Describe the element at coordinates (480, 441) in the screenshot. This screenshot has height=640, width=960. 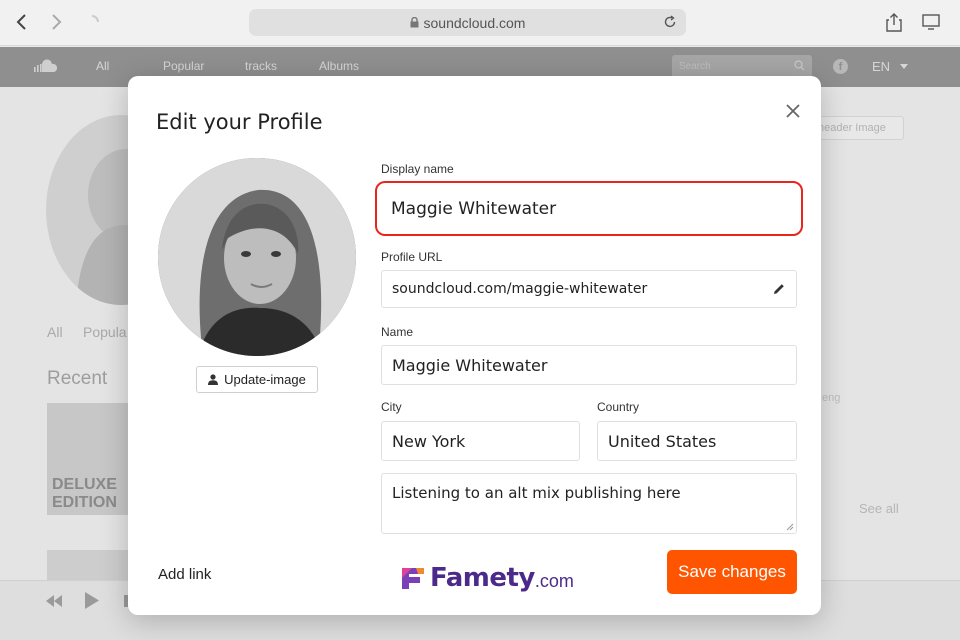
I see `city-field: New York` at that location.